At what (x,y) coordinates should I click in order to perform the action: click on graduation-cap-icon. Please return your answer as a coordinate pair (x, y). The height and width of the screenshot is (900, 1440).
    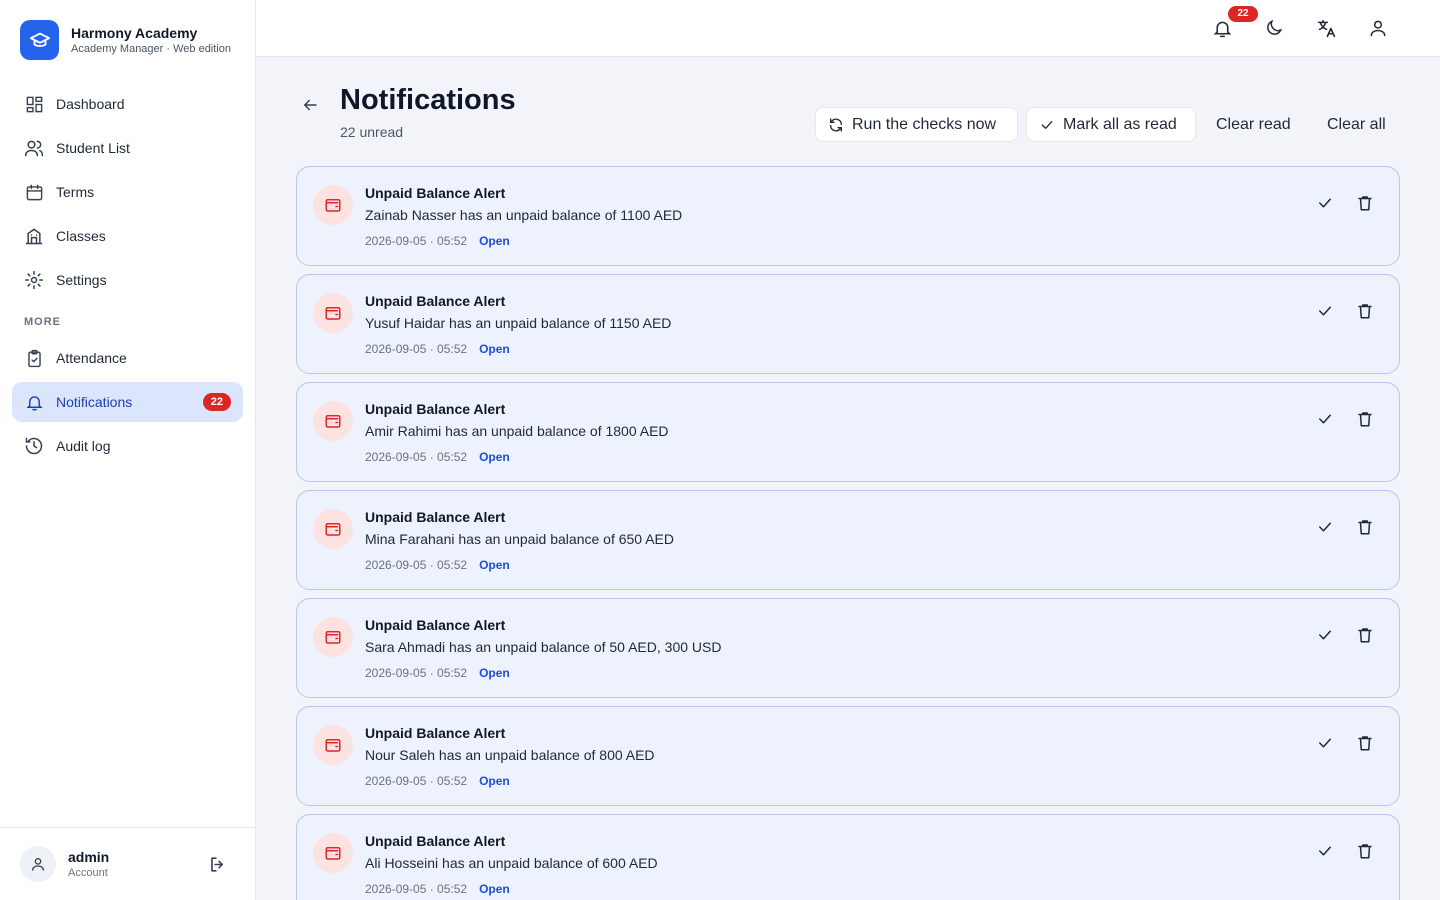
    Looking at the image, I should click on (39, 40).